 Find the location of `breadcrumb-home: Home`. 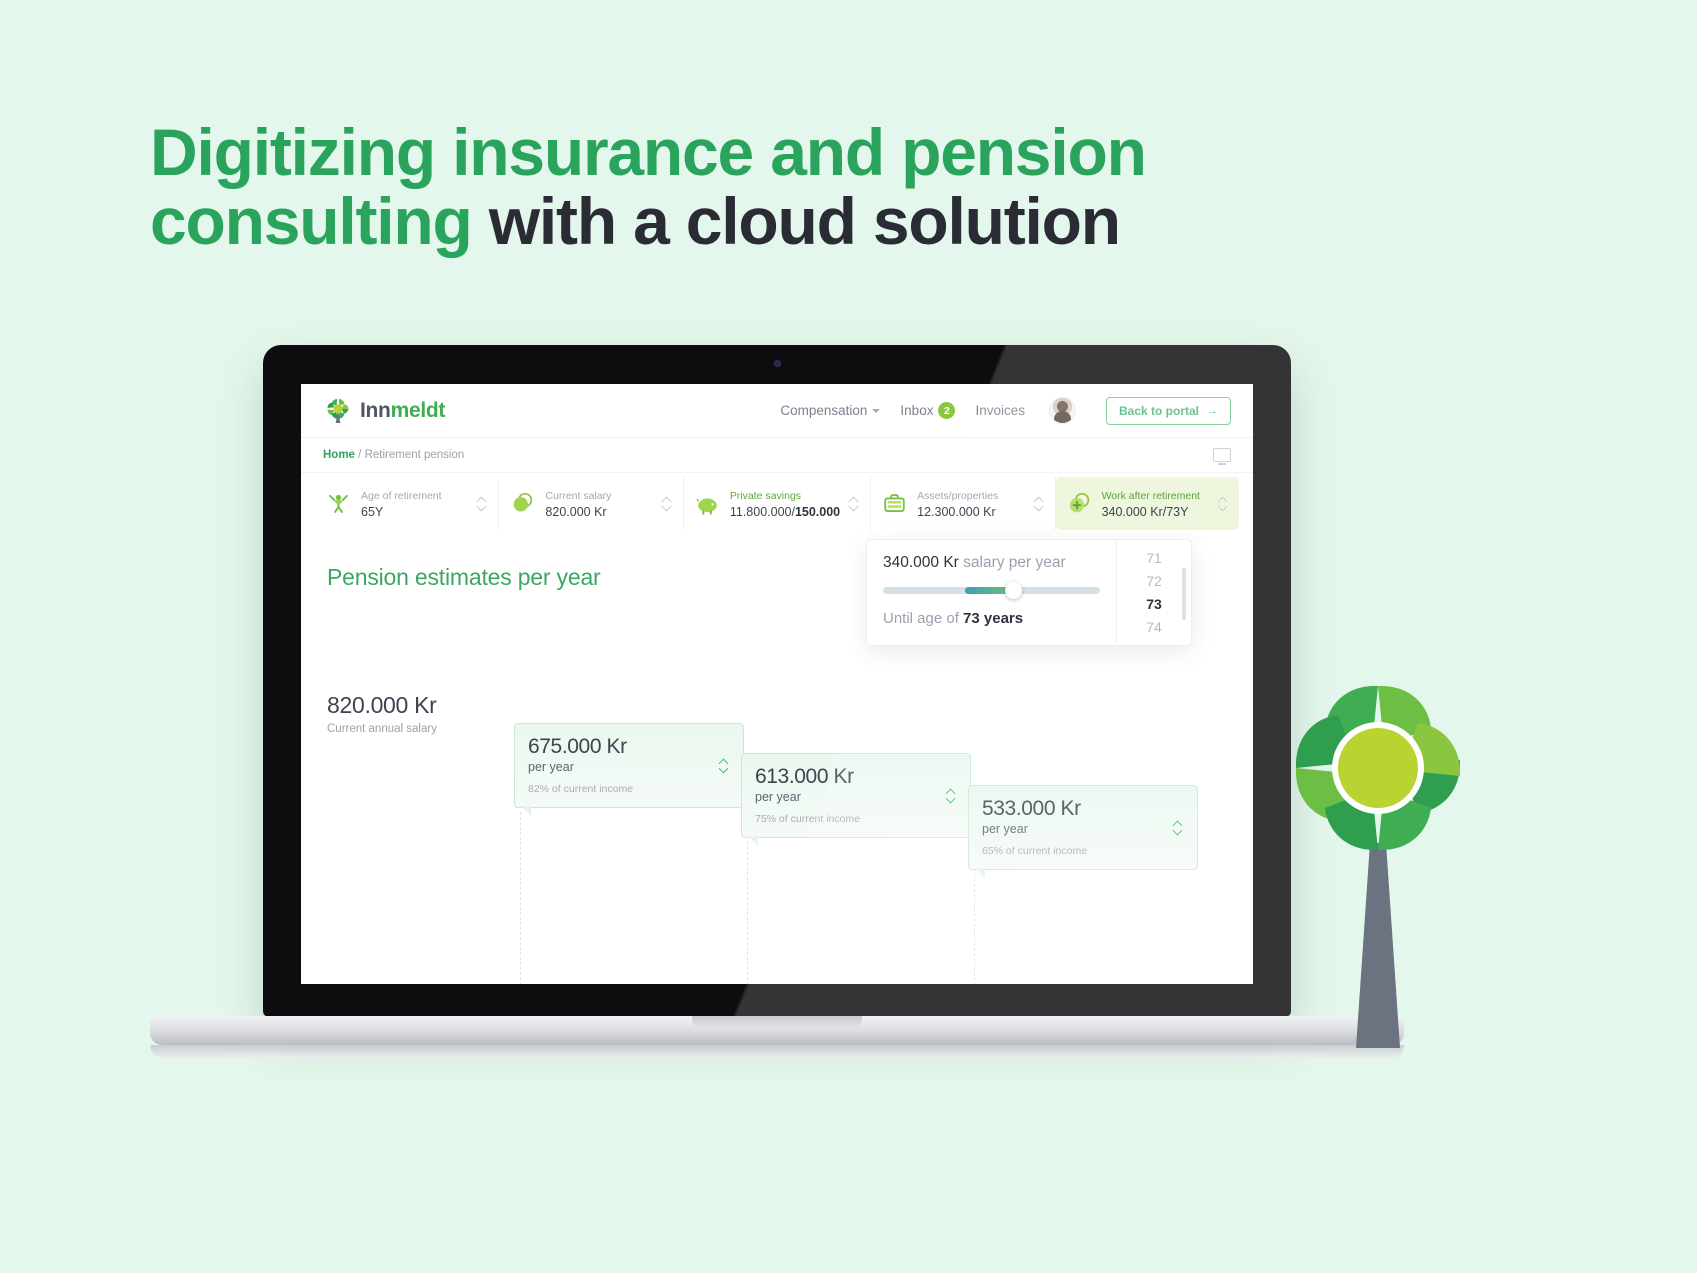

breadcrumb-home: Home is located at coordinates (339, 455).